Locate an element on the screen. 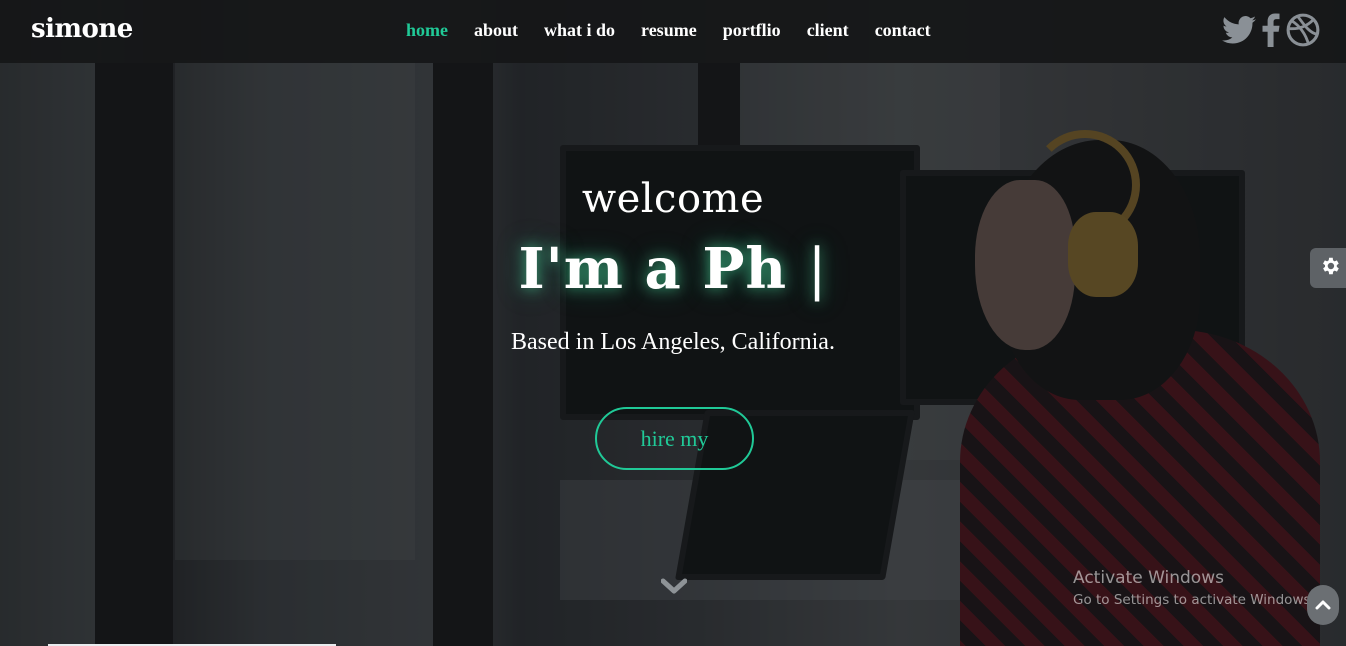 The image size is (1346, 646). nav-portfolio: portflio is located at coordinates (752, 30).